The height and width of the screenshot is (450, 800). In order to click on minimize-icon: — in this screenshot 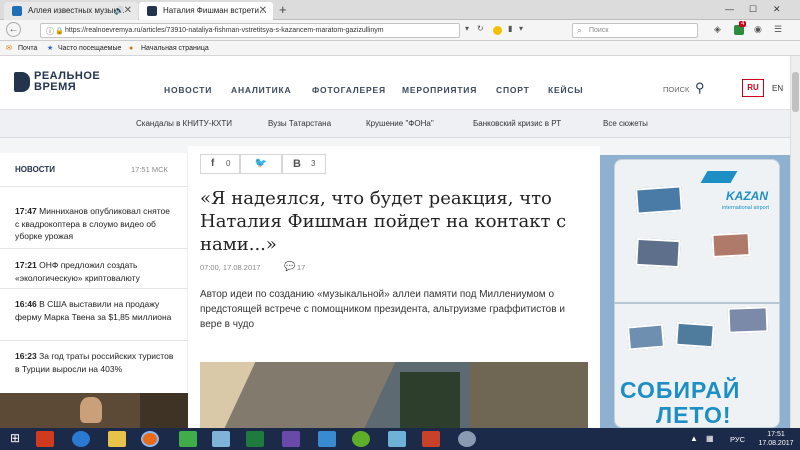, I will do `click(729, 9)`.